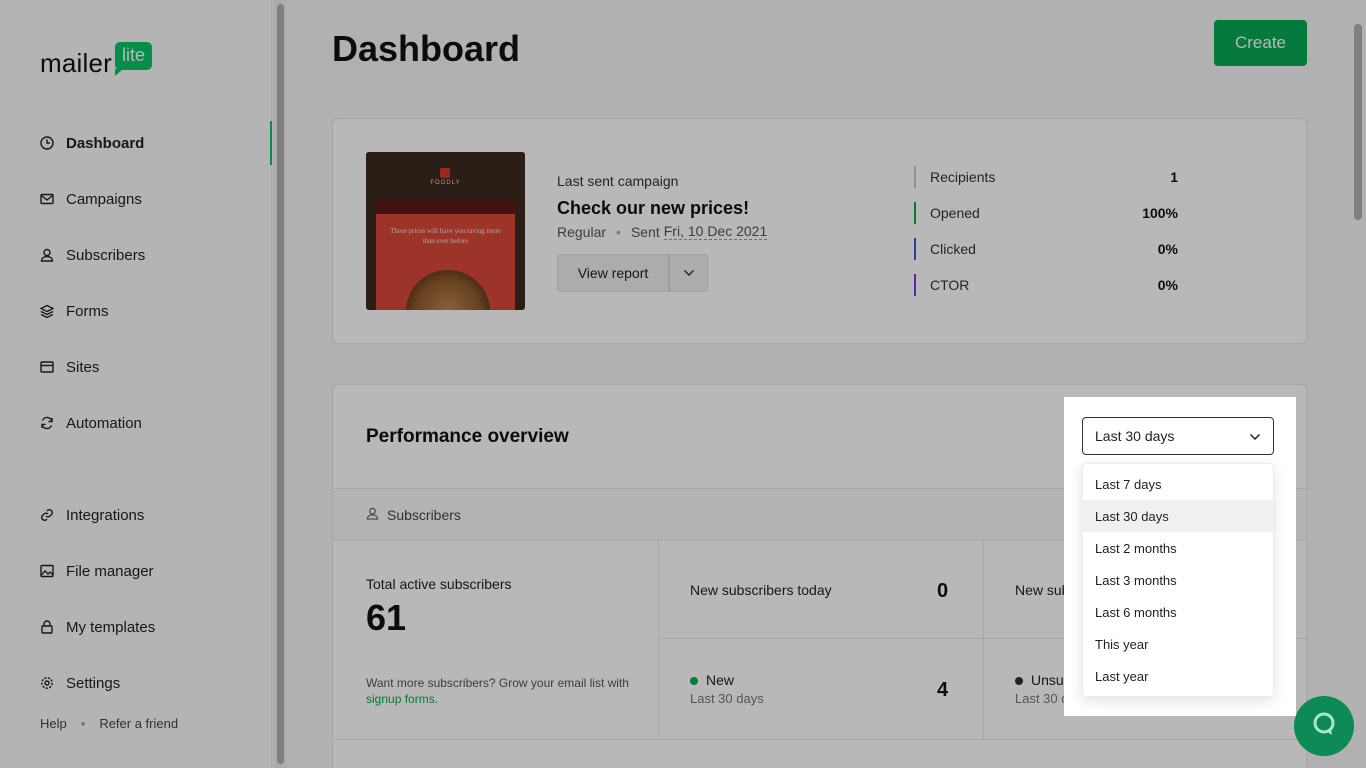 The image size is (1366, 768). Describe the element at coordinates (1178, 516) in the screenshot. I see `option-last-30-days: Last 30 days` at that location.